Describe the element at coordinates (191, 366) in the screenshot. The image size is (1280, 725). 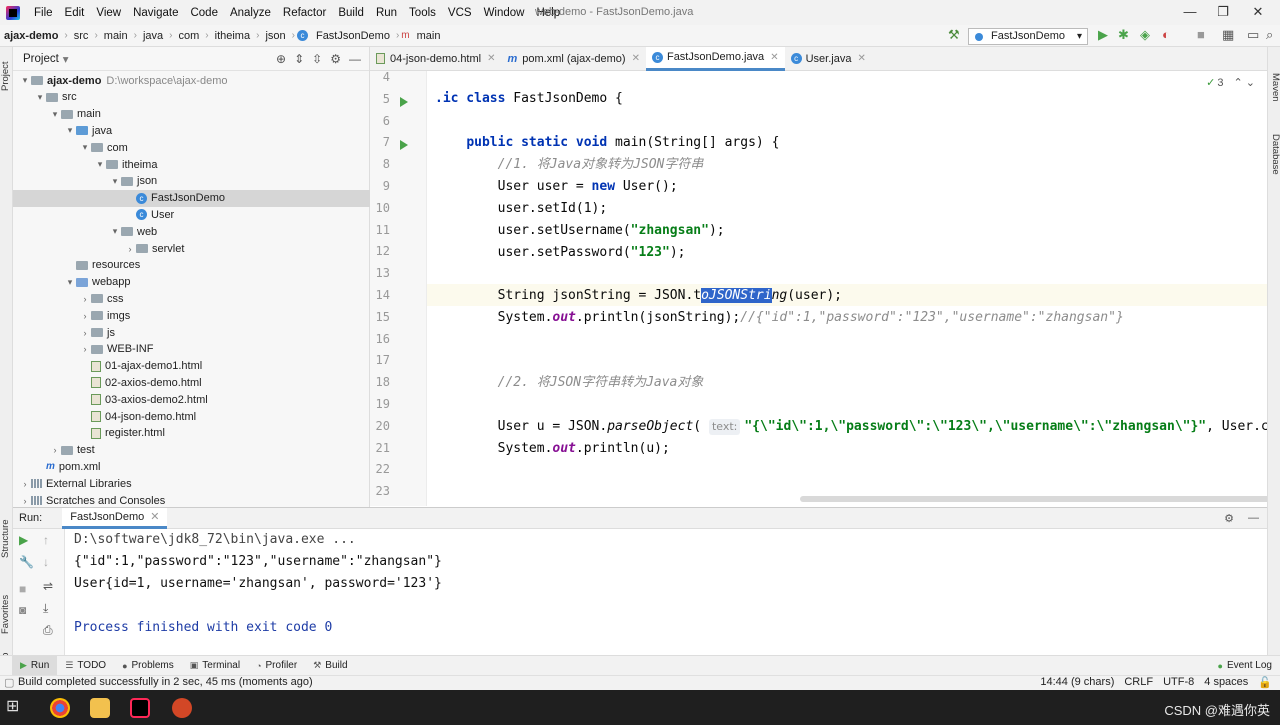
I see `tree-item: 01-ajax-demo1.html` at that location.